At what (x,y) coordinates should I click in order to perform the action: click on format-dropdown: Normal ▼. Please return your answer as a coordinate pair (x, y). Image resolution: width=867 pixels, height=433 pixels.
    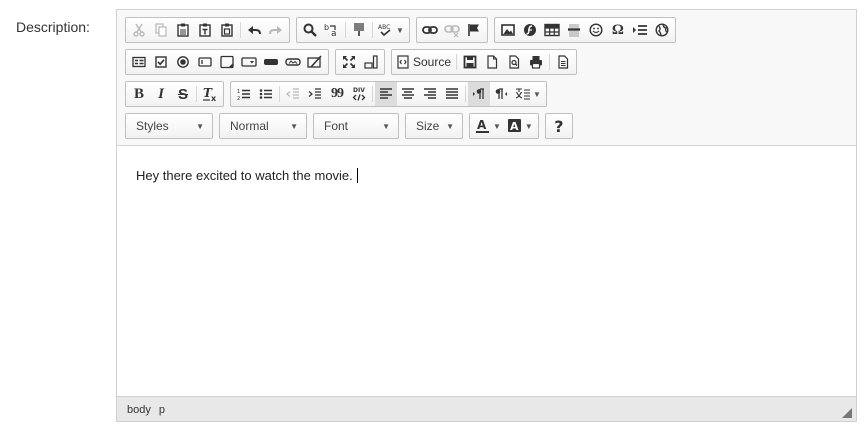
    Looking at the image, I should click on (263, 126).